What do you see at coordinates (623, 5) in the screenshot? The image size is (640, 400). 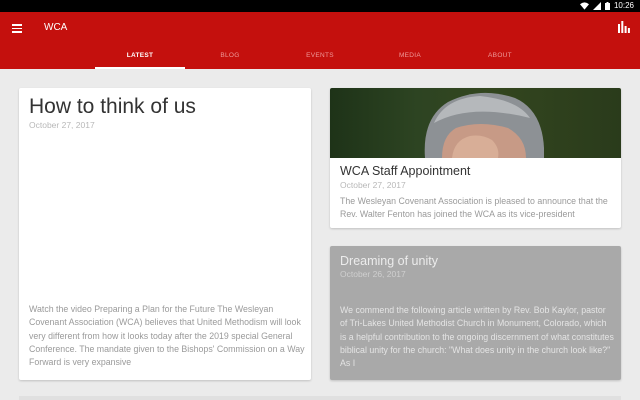 I see `status-time: 10:26` at bounding box center [623, 5].